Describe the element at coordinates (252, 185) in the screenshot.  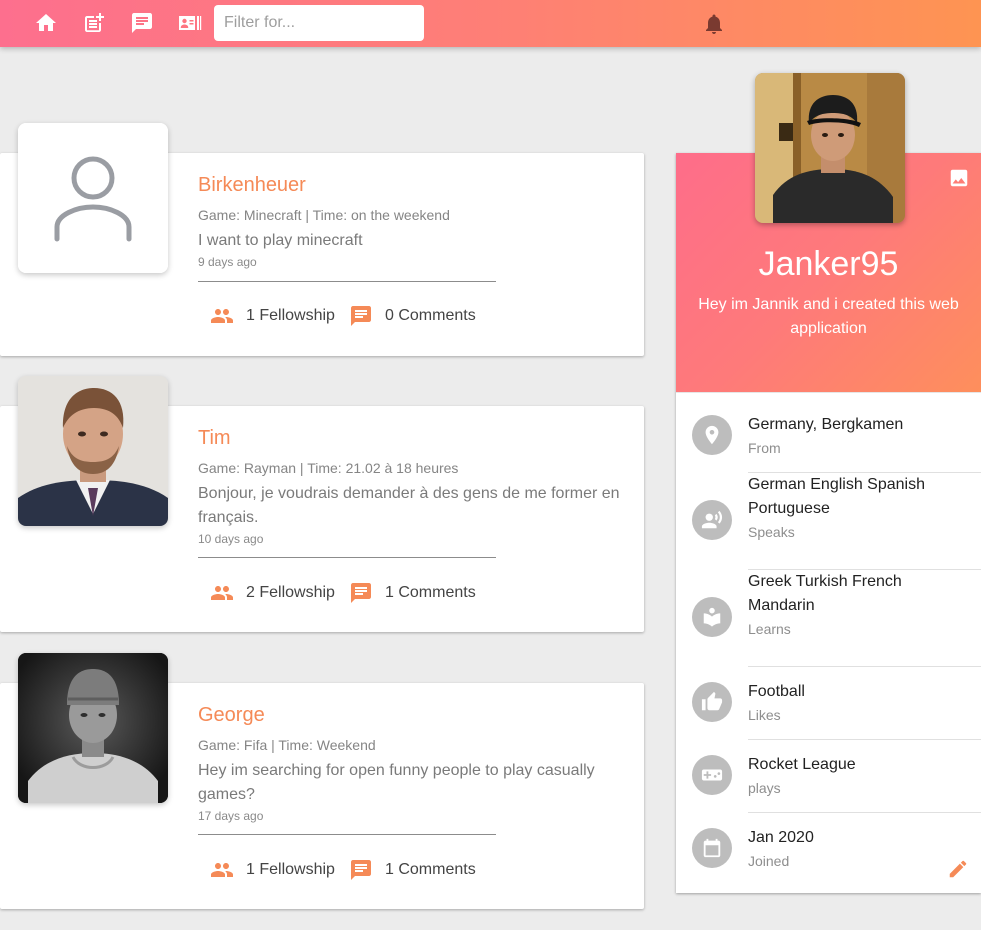
I see `post-author-name: Birkenheuer` at that location.